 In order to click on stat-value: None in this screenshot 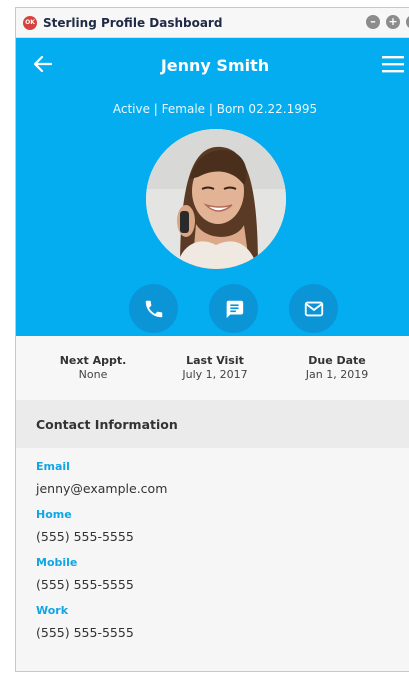, I will do `click(93, 374)`.